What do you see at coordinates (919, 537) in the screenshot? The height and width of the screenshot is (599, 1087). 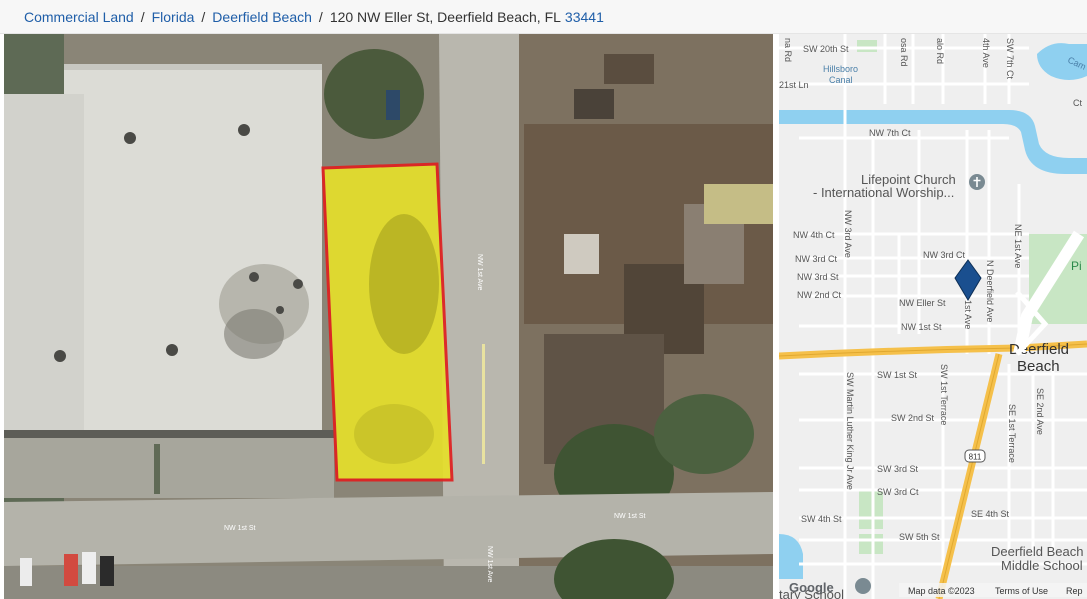 I see `street-label: SW 5th St` at bounding box center [919, 537].